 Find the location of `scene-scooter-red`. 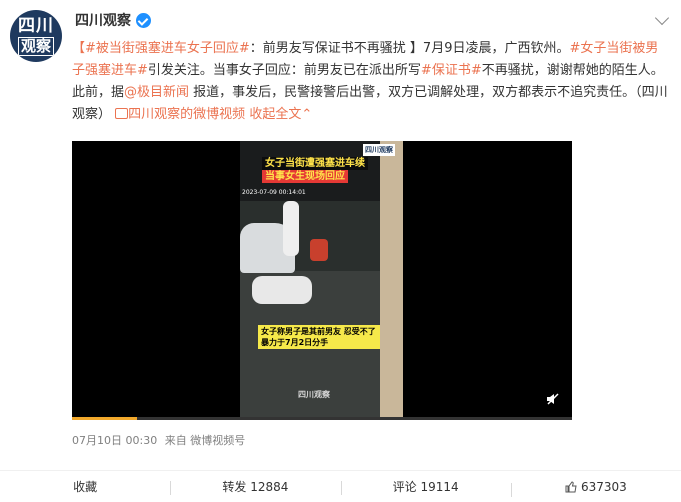

scene-scooter-red is located at coordinates (319, 250).